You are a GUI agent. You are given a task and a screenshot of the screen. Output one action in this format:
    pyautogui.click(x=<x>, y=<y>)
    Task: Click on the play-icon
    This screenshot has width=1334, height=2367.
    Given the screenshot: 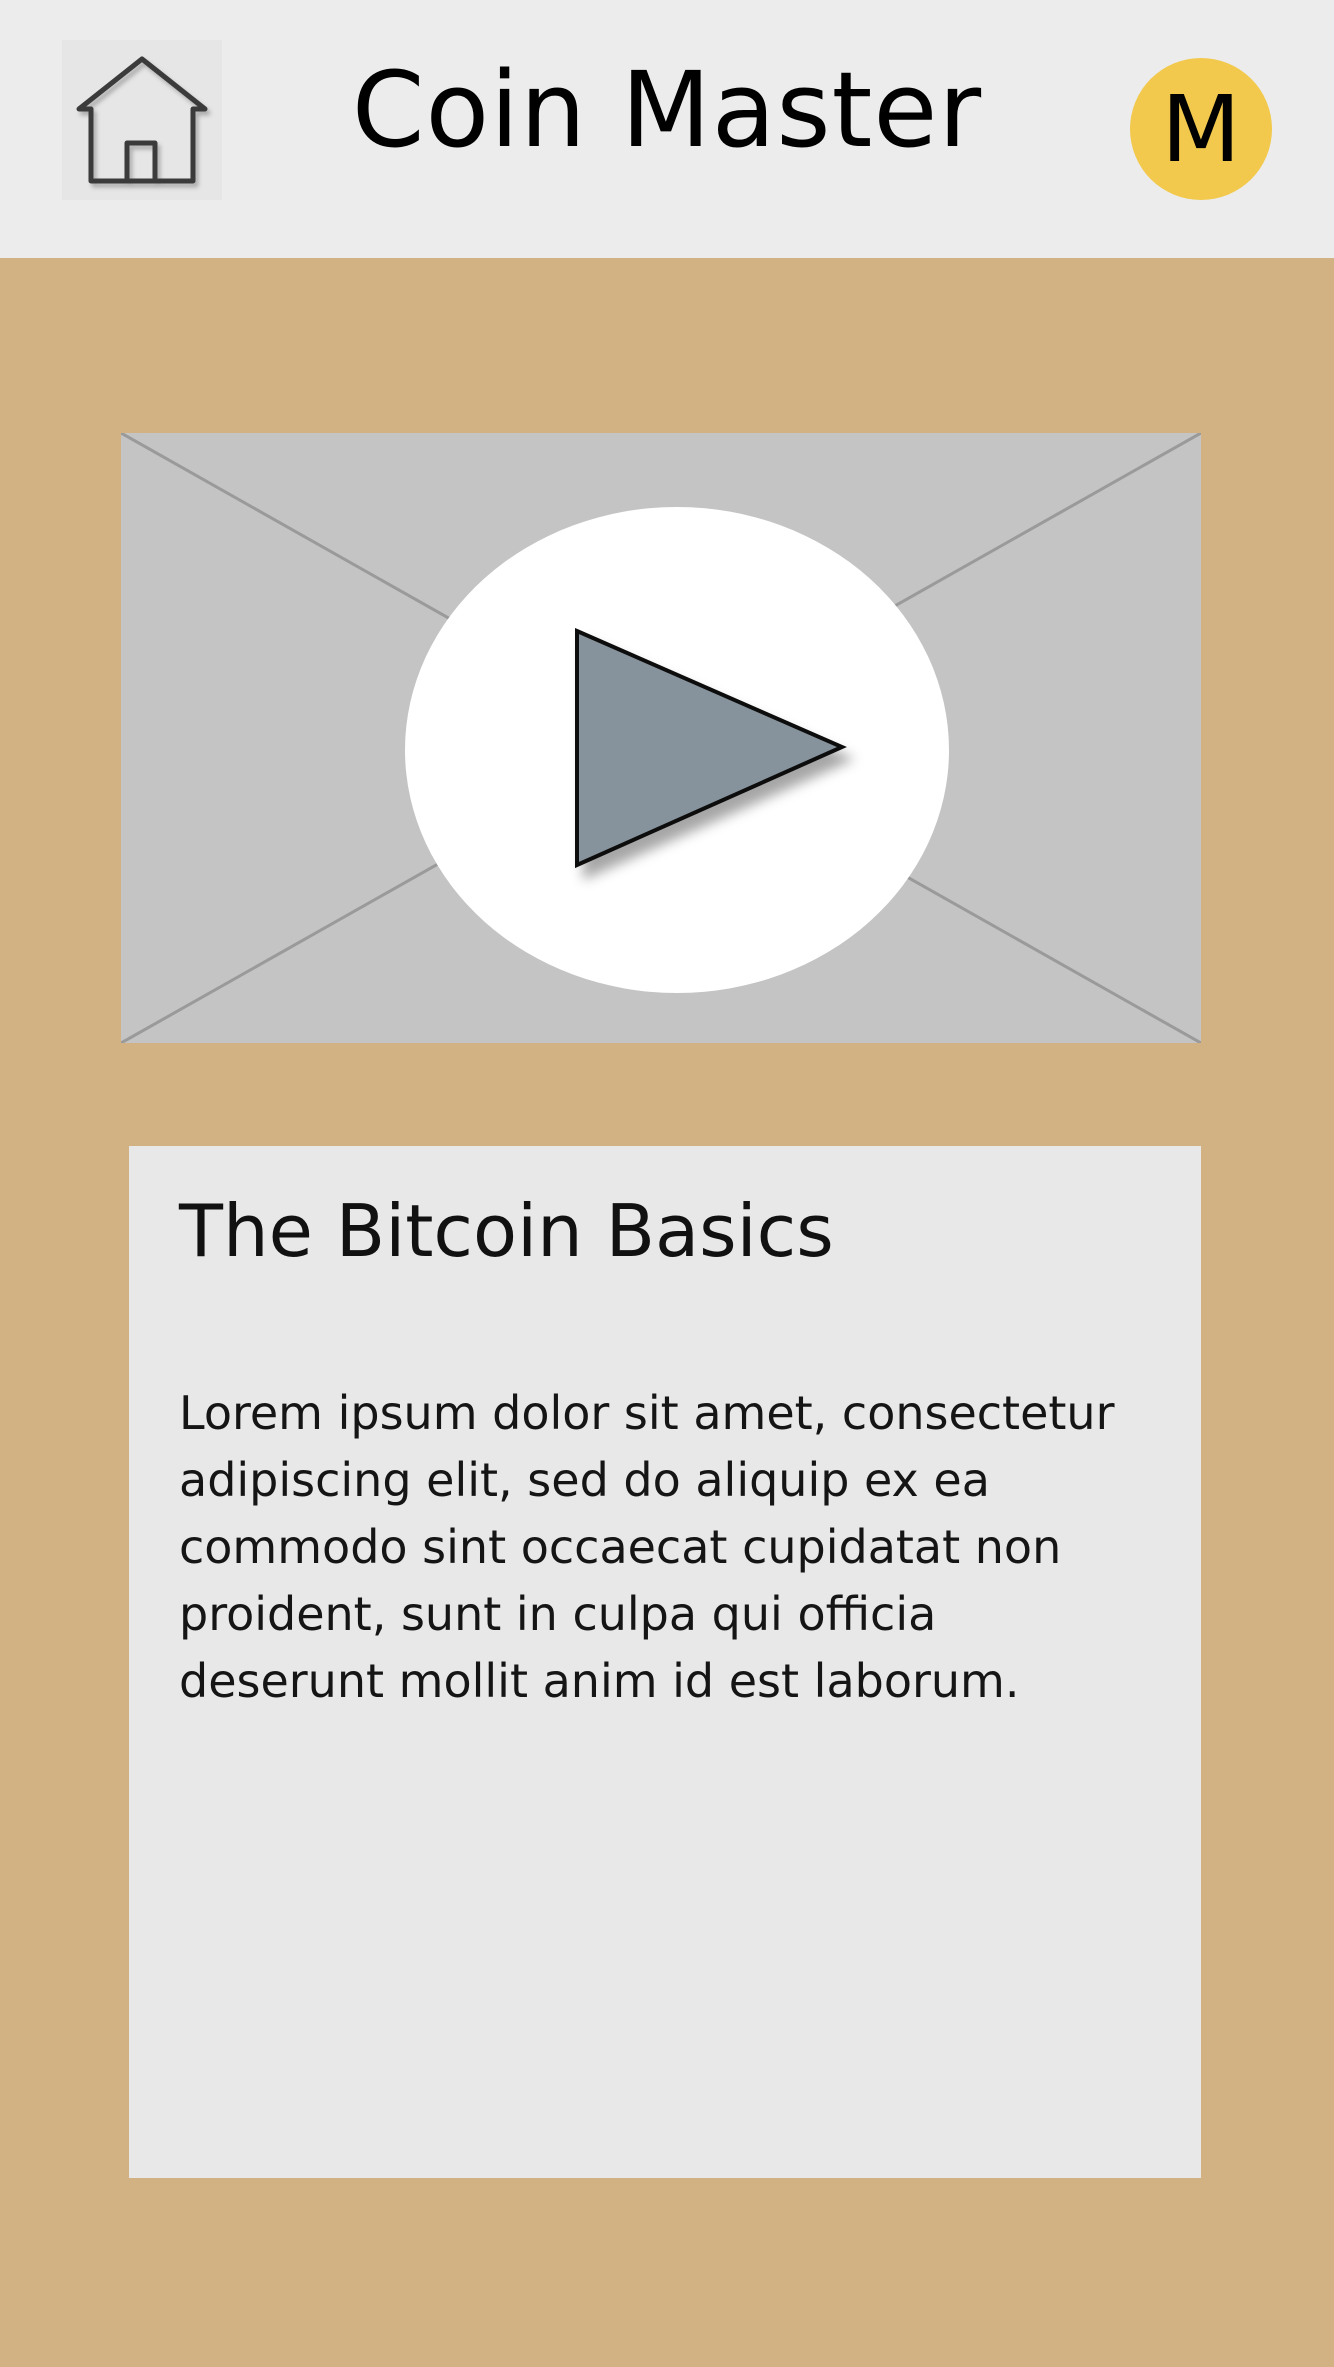 What is the action you would take?
    pyautogui.click(x=711, y=748)
    